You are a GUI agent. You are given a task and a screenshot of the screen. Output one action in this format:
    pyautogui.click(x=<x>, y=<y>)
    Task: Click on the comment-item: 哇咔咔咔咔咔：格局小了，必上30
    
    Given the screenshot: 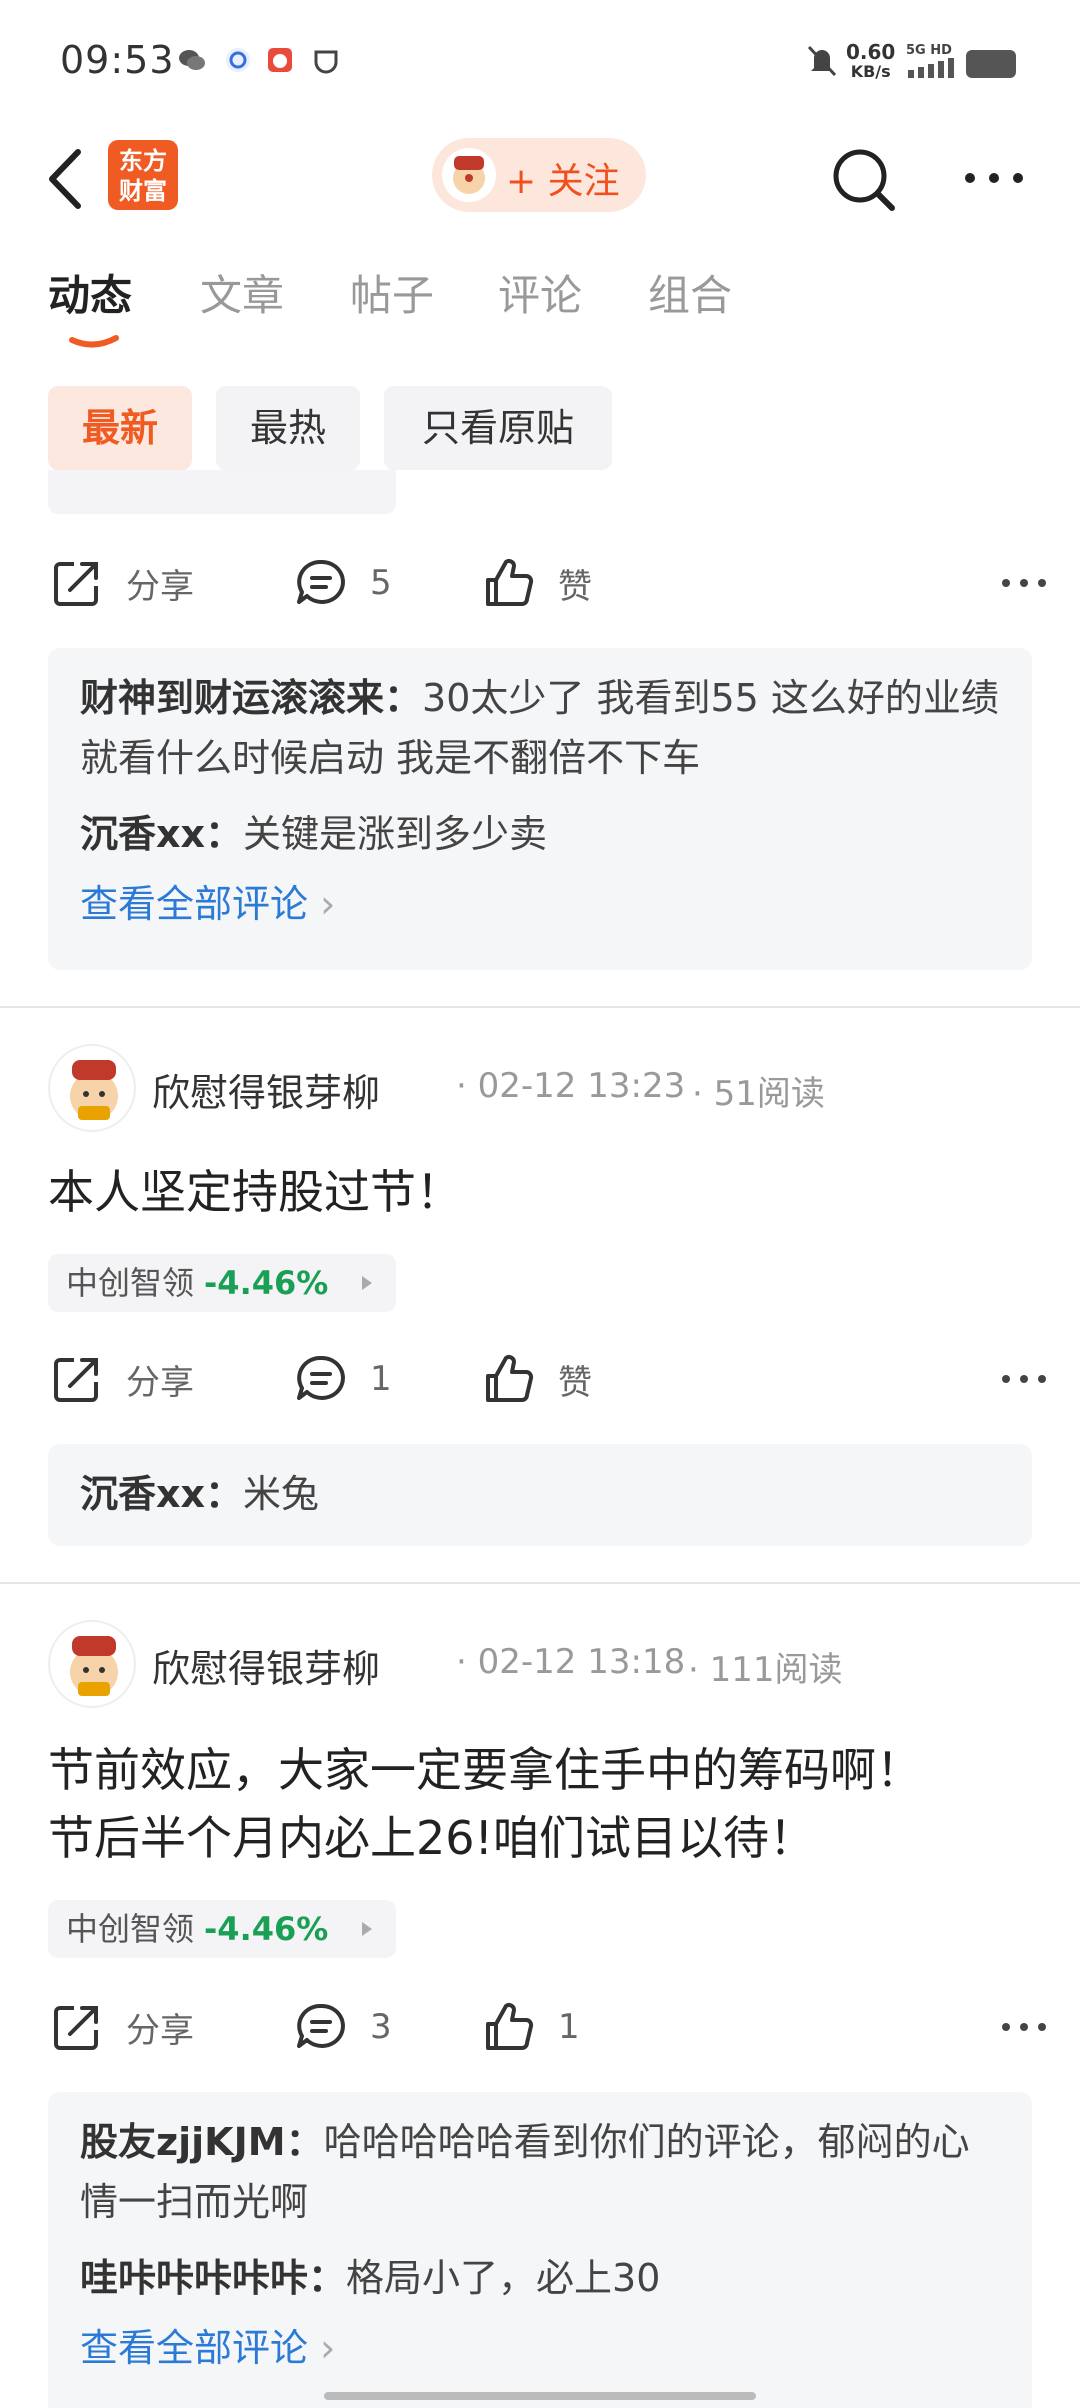 What is the action you would take?
    pyautogui.click(x=540, y=2278)
    